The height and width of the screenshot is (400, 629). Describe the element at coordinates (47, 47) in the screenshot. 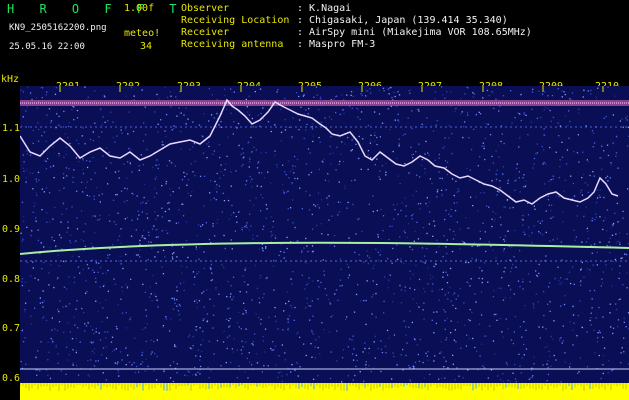

I see `date-label: 25.05.16 22:00` at that location.